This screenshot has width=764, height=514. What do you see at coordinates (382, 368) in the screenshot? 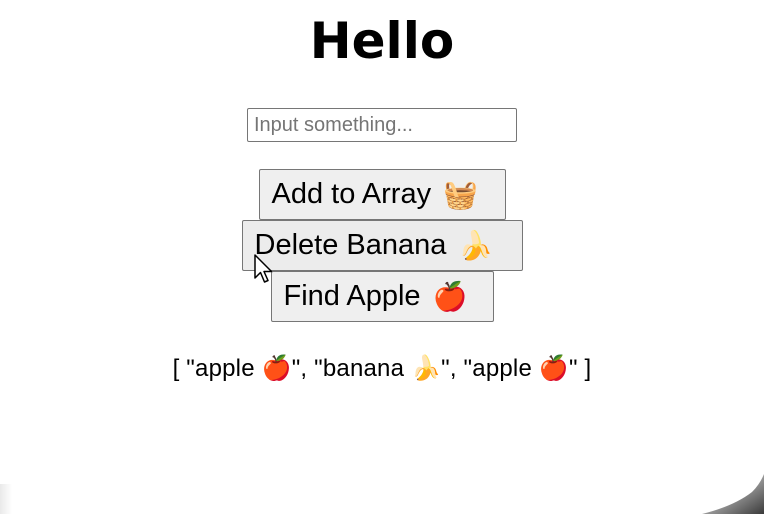
I see `array-output: [ "apple 🍎", "banana 🍌", "apple 🍎" ]` at bounding box center [382, 368].